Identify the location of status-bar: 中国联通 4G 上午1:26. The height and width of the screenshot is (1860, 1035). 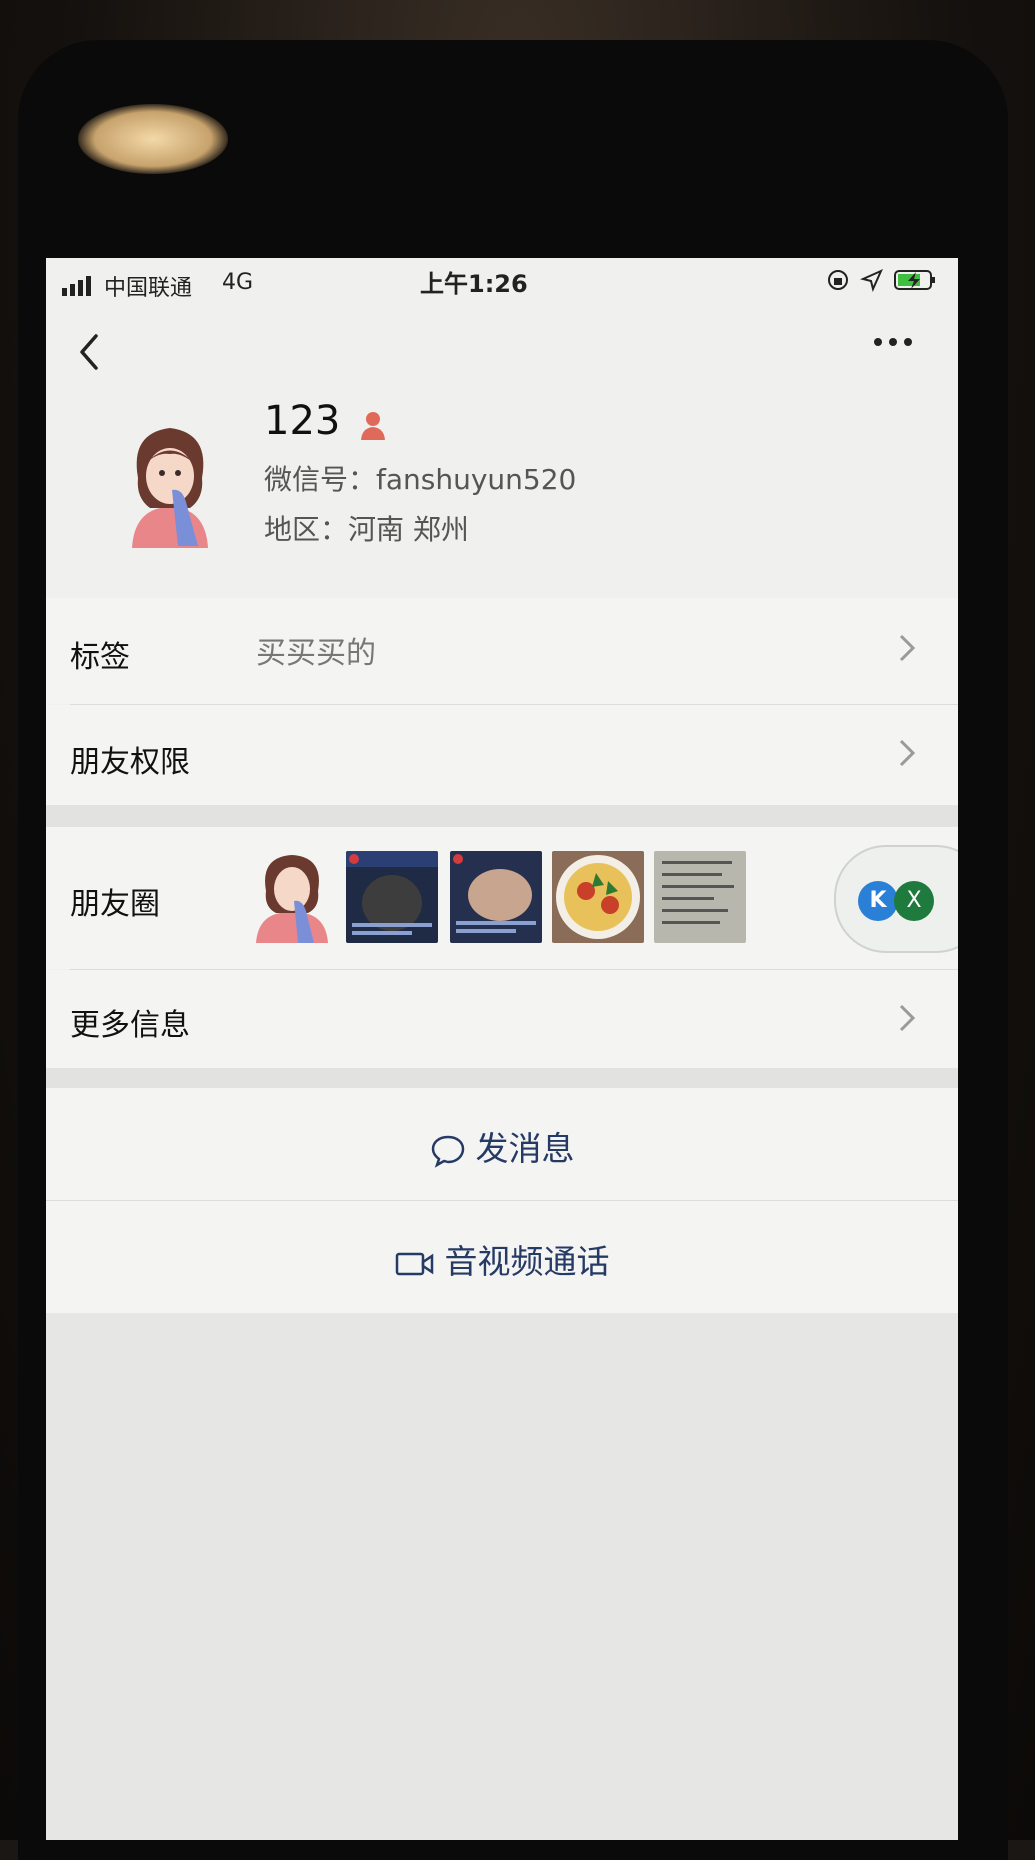
(502, 287).